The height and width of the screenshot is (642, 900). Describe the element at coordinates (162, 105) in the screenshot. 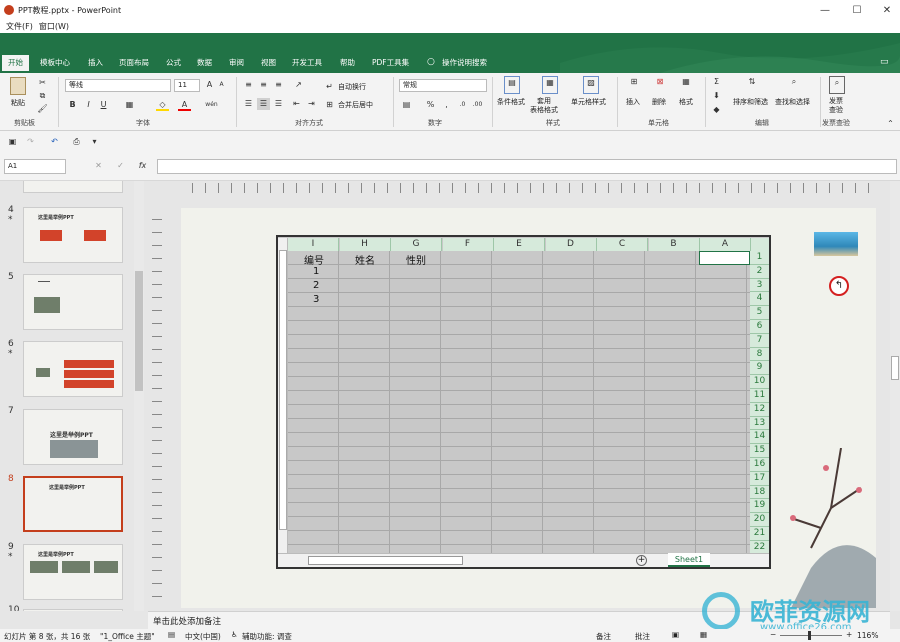

I see `fill-color-icon: ◇` at that location.